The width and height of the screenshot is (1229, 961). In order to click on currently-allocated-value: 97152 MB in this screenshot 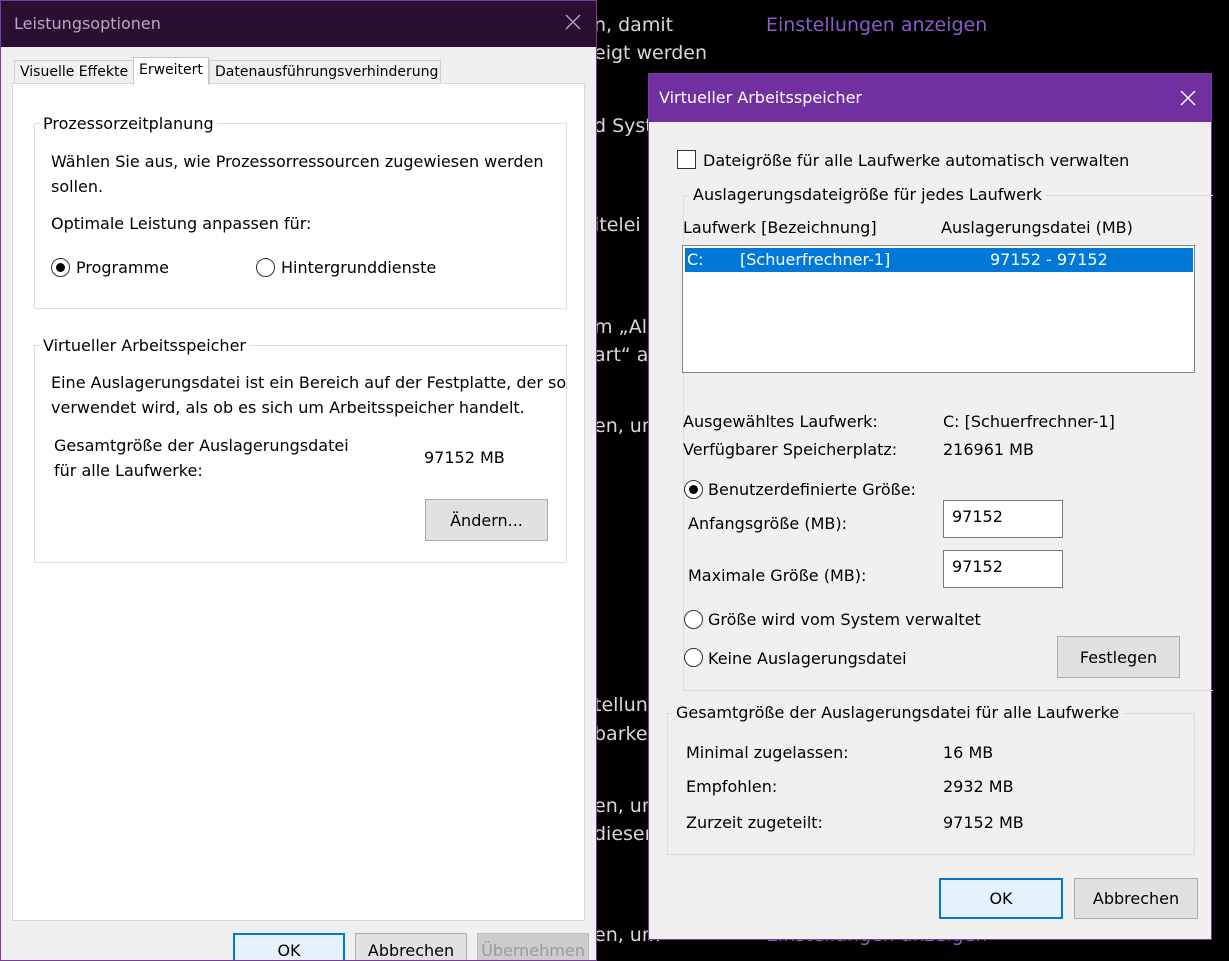, I will do `click(983, 822)`.